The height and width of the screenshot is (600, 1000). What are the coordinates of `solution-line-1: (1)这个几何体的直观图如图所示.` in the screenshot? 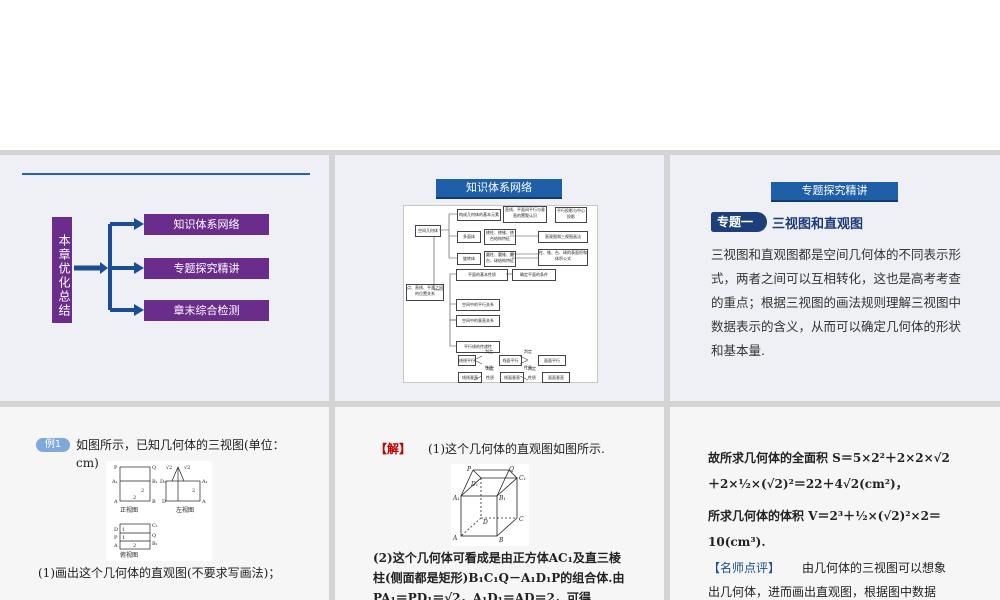 It's located at (516, 449).